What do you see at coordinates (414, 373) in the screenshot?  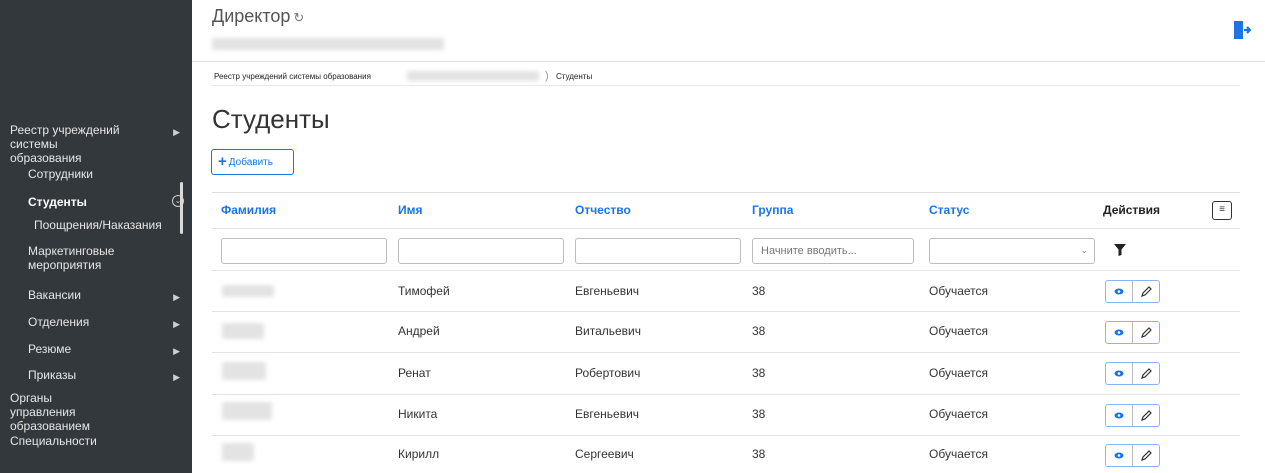 I see `cell-name: Ренат` at bounding box center [414, 373].